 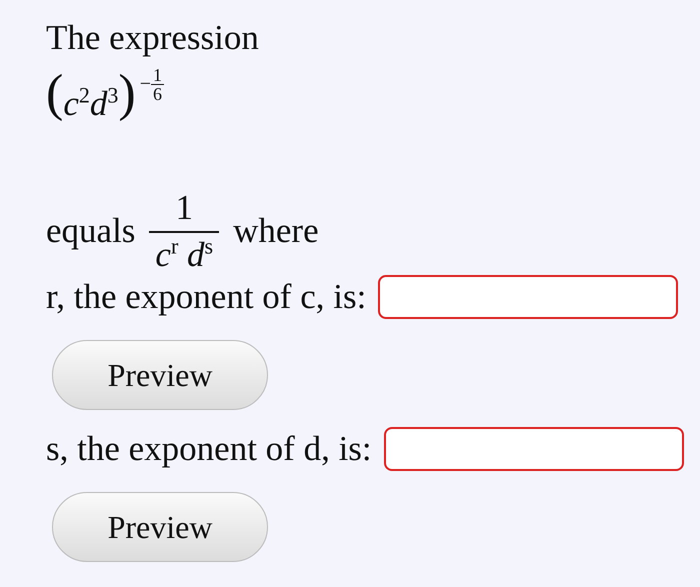 I want to click on question-label: r, the exponent of c, is:, so click(x=206, y=297).